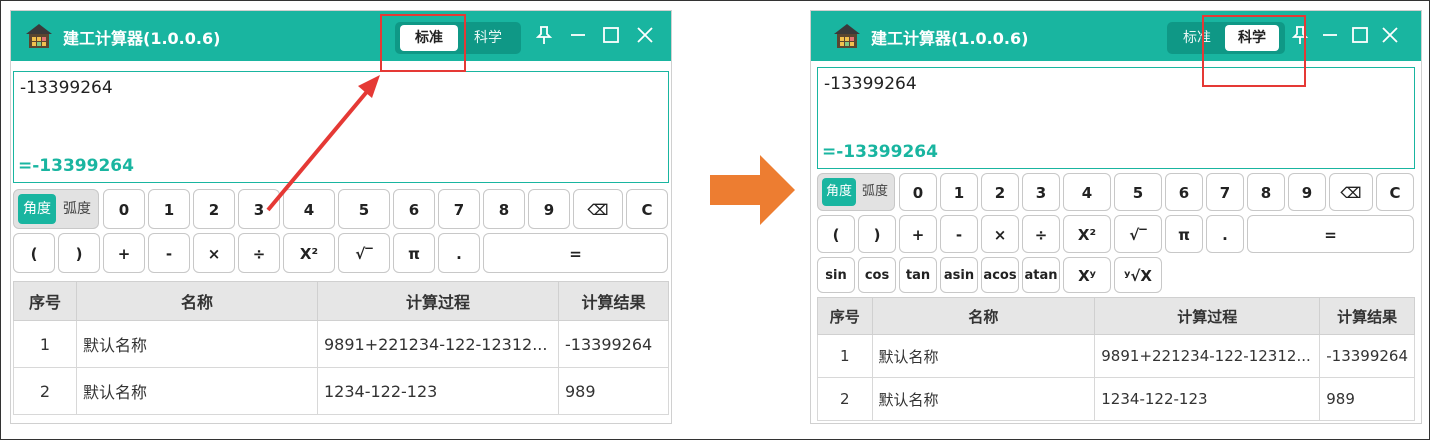  Describe the element at coordinates (1184, 192) in the screenshot. I see `key-6: 6` at that location.